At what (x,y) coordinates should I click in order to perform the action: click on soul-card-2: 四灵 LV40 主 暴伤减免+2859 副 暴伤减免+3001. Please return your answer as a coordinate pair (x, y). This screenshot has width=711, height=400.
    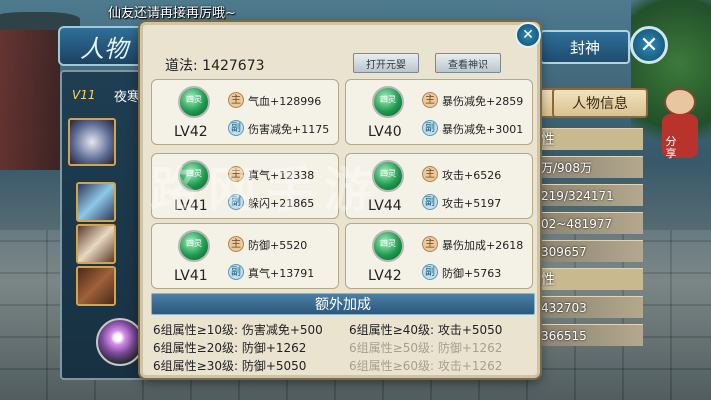
    Looking at the image, I should click on (439, 112).